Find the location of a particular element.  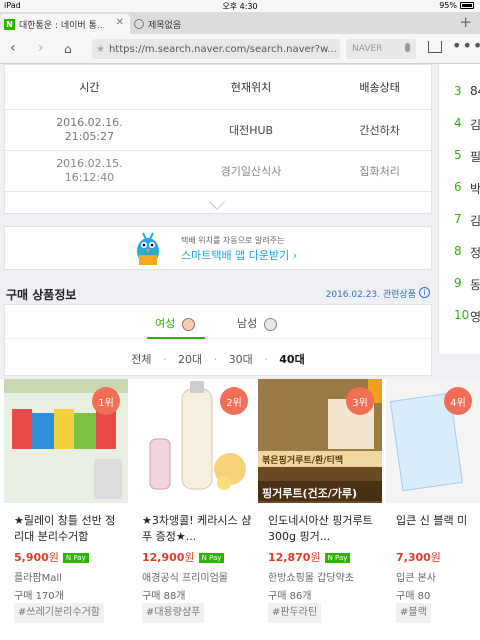

banner-link: 스마트택배 앱 다운받기 › is located at coordinates (239, 255).